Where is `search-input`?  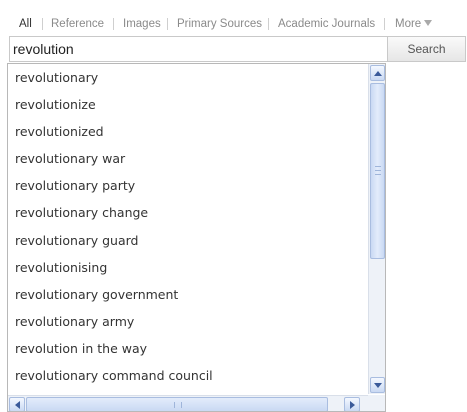
search-input is located at coordinates (198, 49).